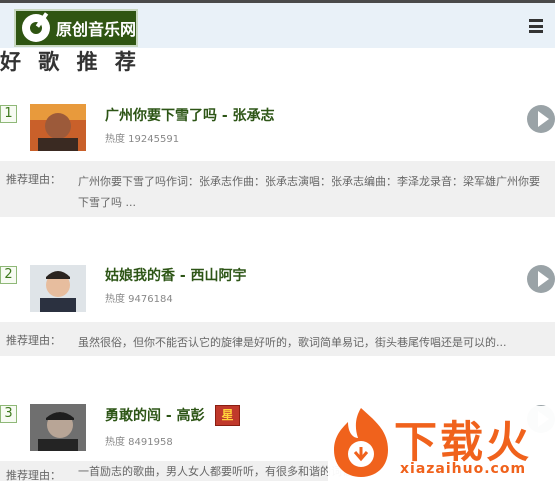  What do you see at coordinates (441, 443) in the screenshot?
I see `watermark-logo: 下载火 xiazaihuo.com` at bounding box center [441, 443].